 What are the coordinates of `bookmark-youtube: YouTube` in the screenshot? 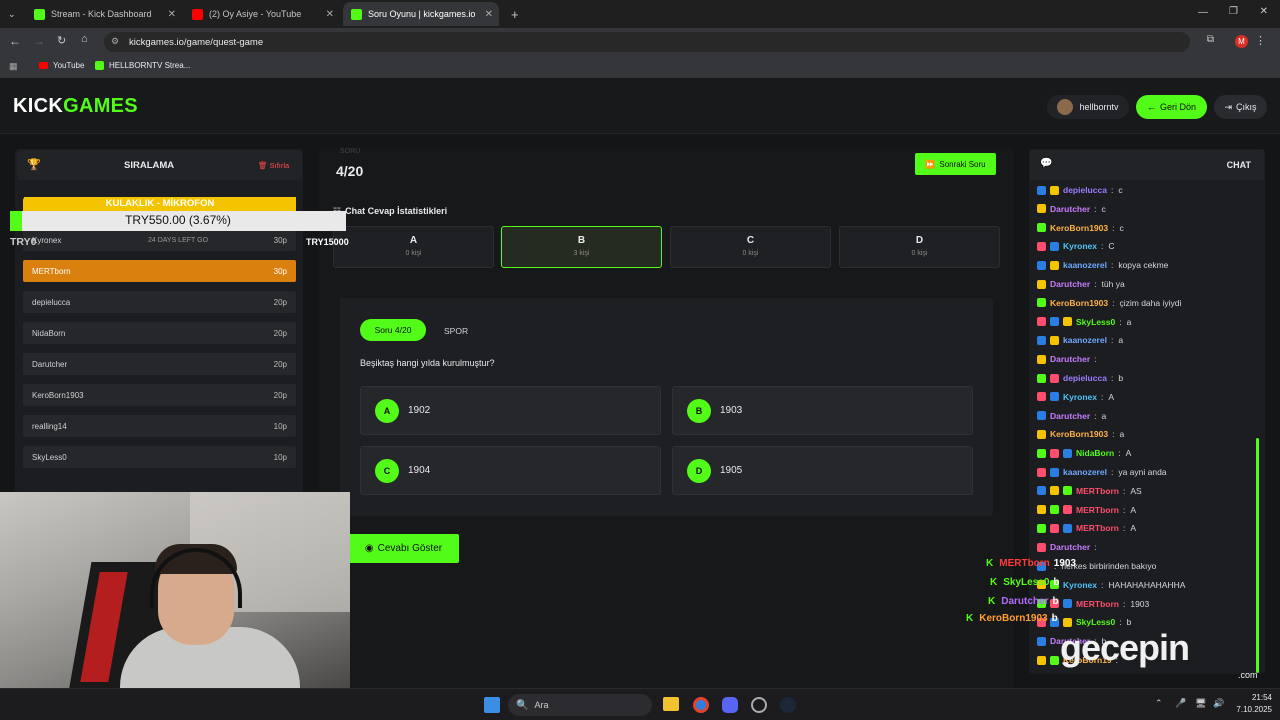 It's located at (61, 65).